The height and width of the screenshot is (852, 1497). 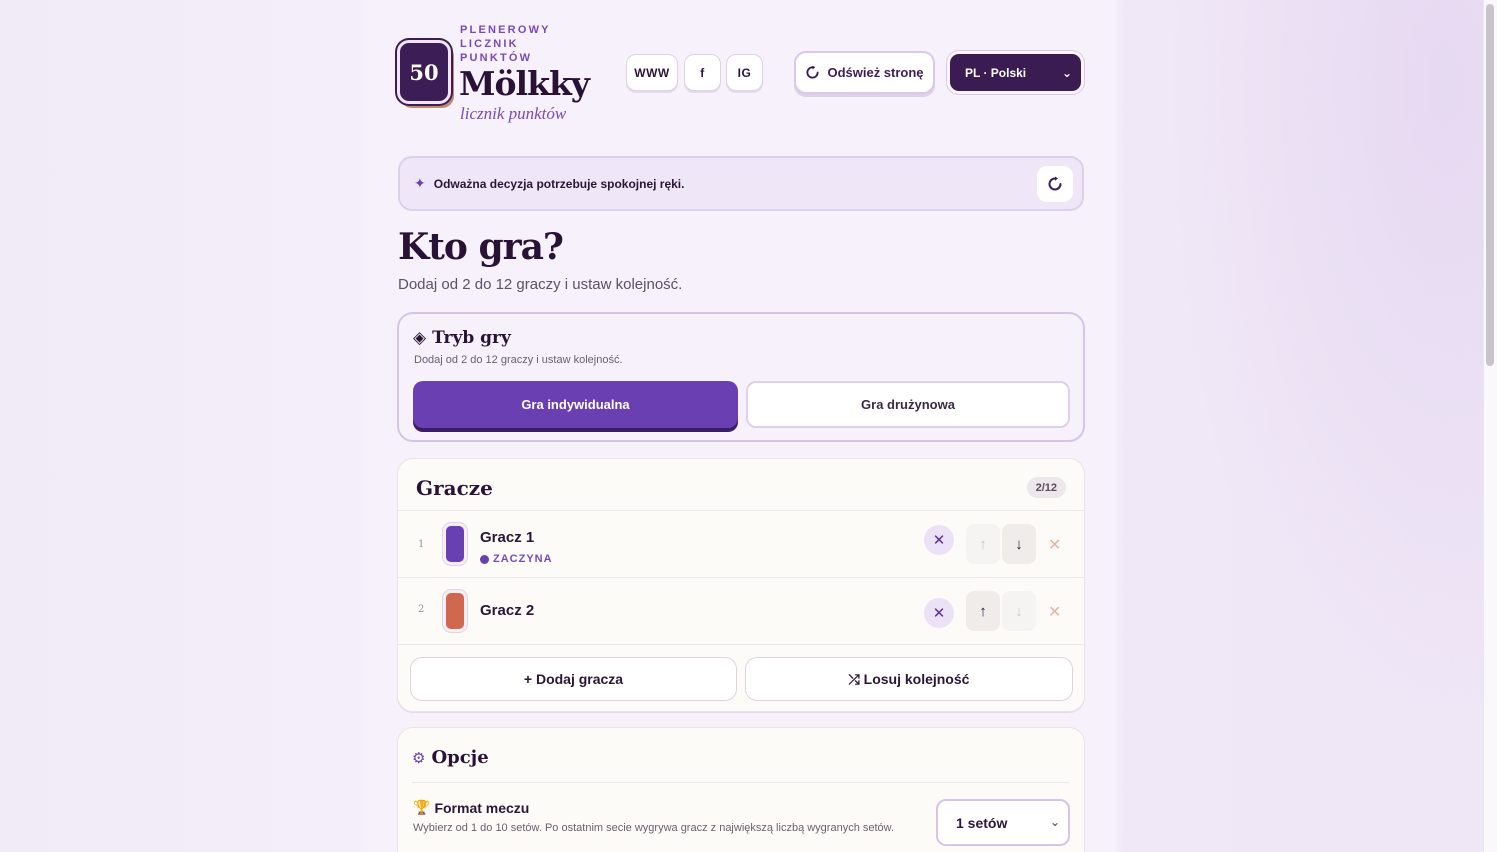 What do you see at coordinates (523, 559) in the screenshot?
I see `starts-label: ZACZYNA` at bounding box center [523, 559].